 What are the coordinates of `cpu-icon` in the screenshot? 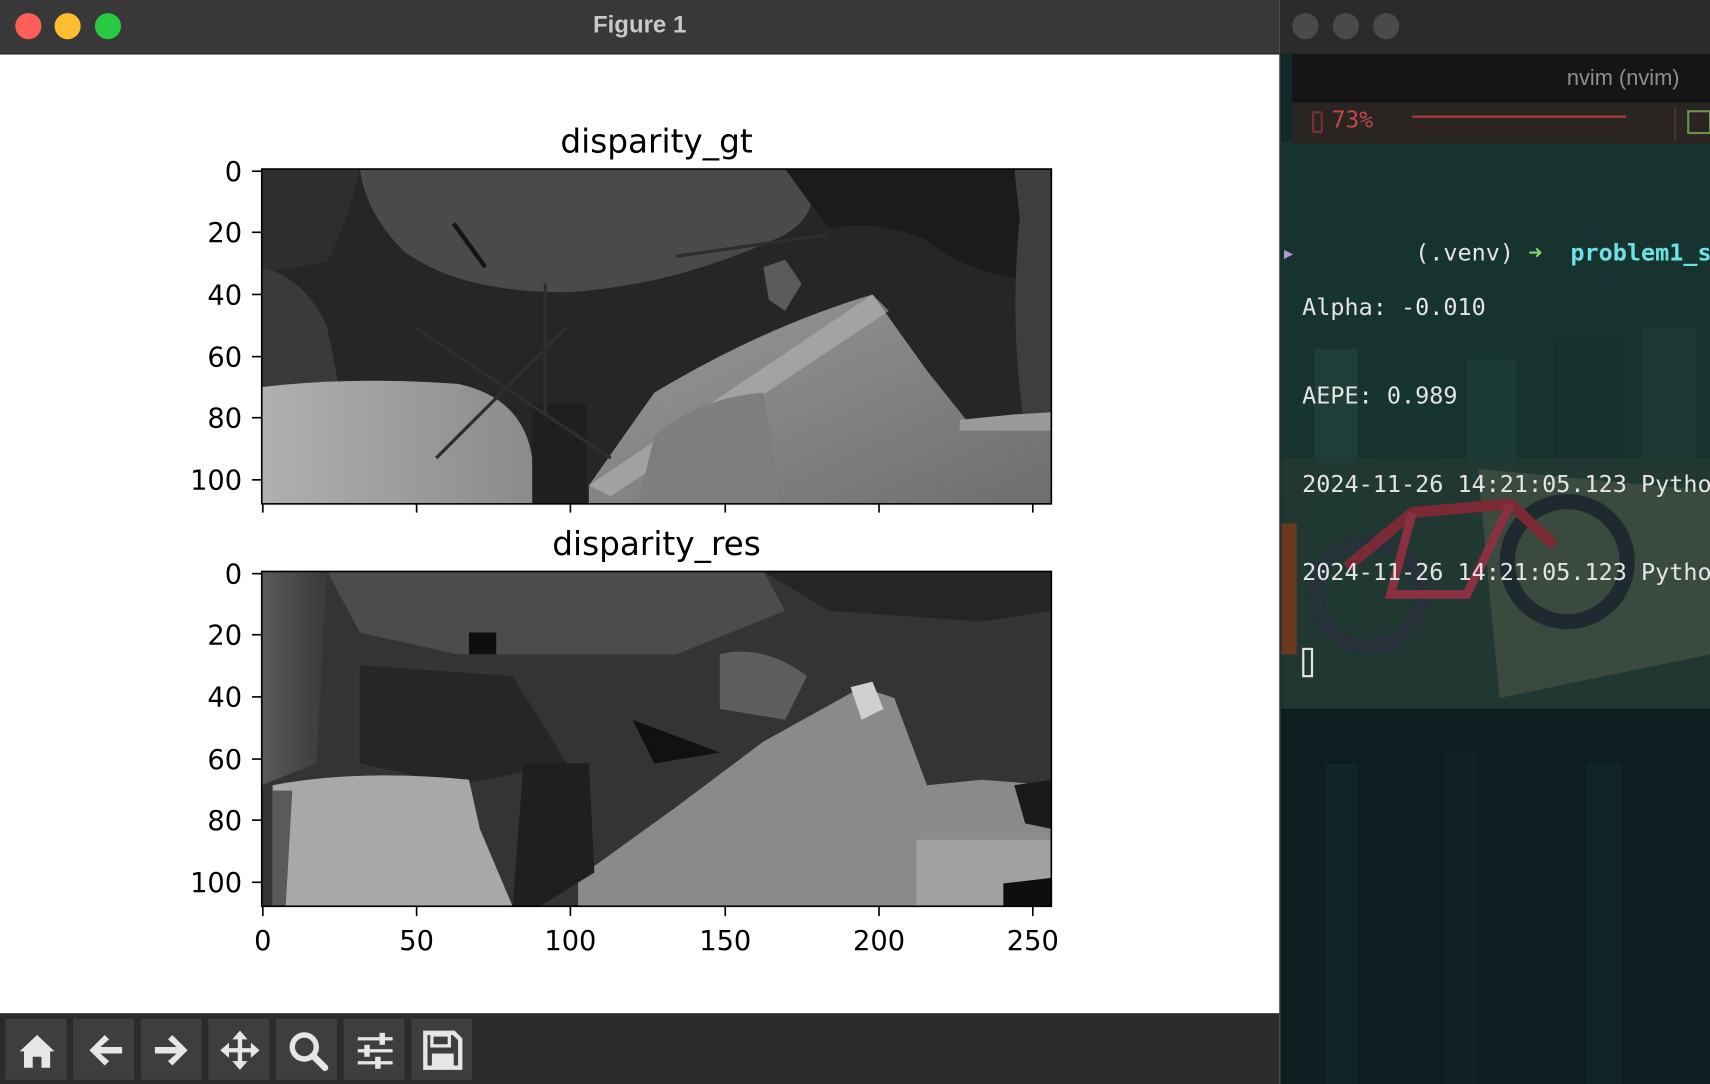 It's located at (1698, 122).